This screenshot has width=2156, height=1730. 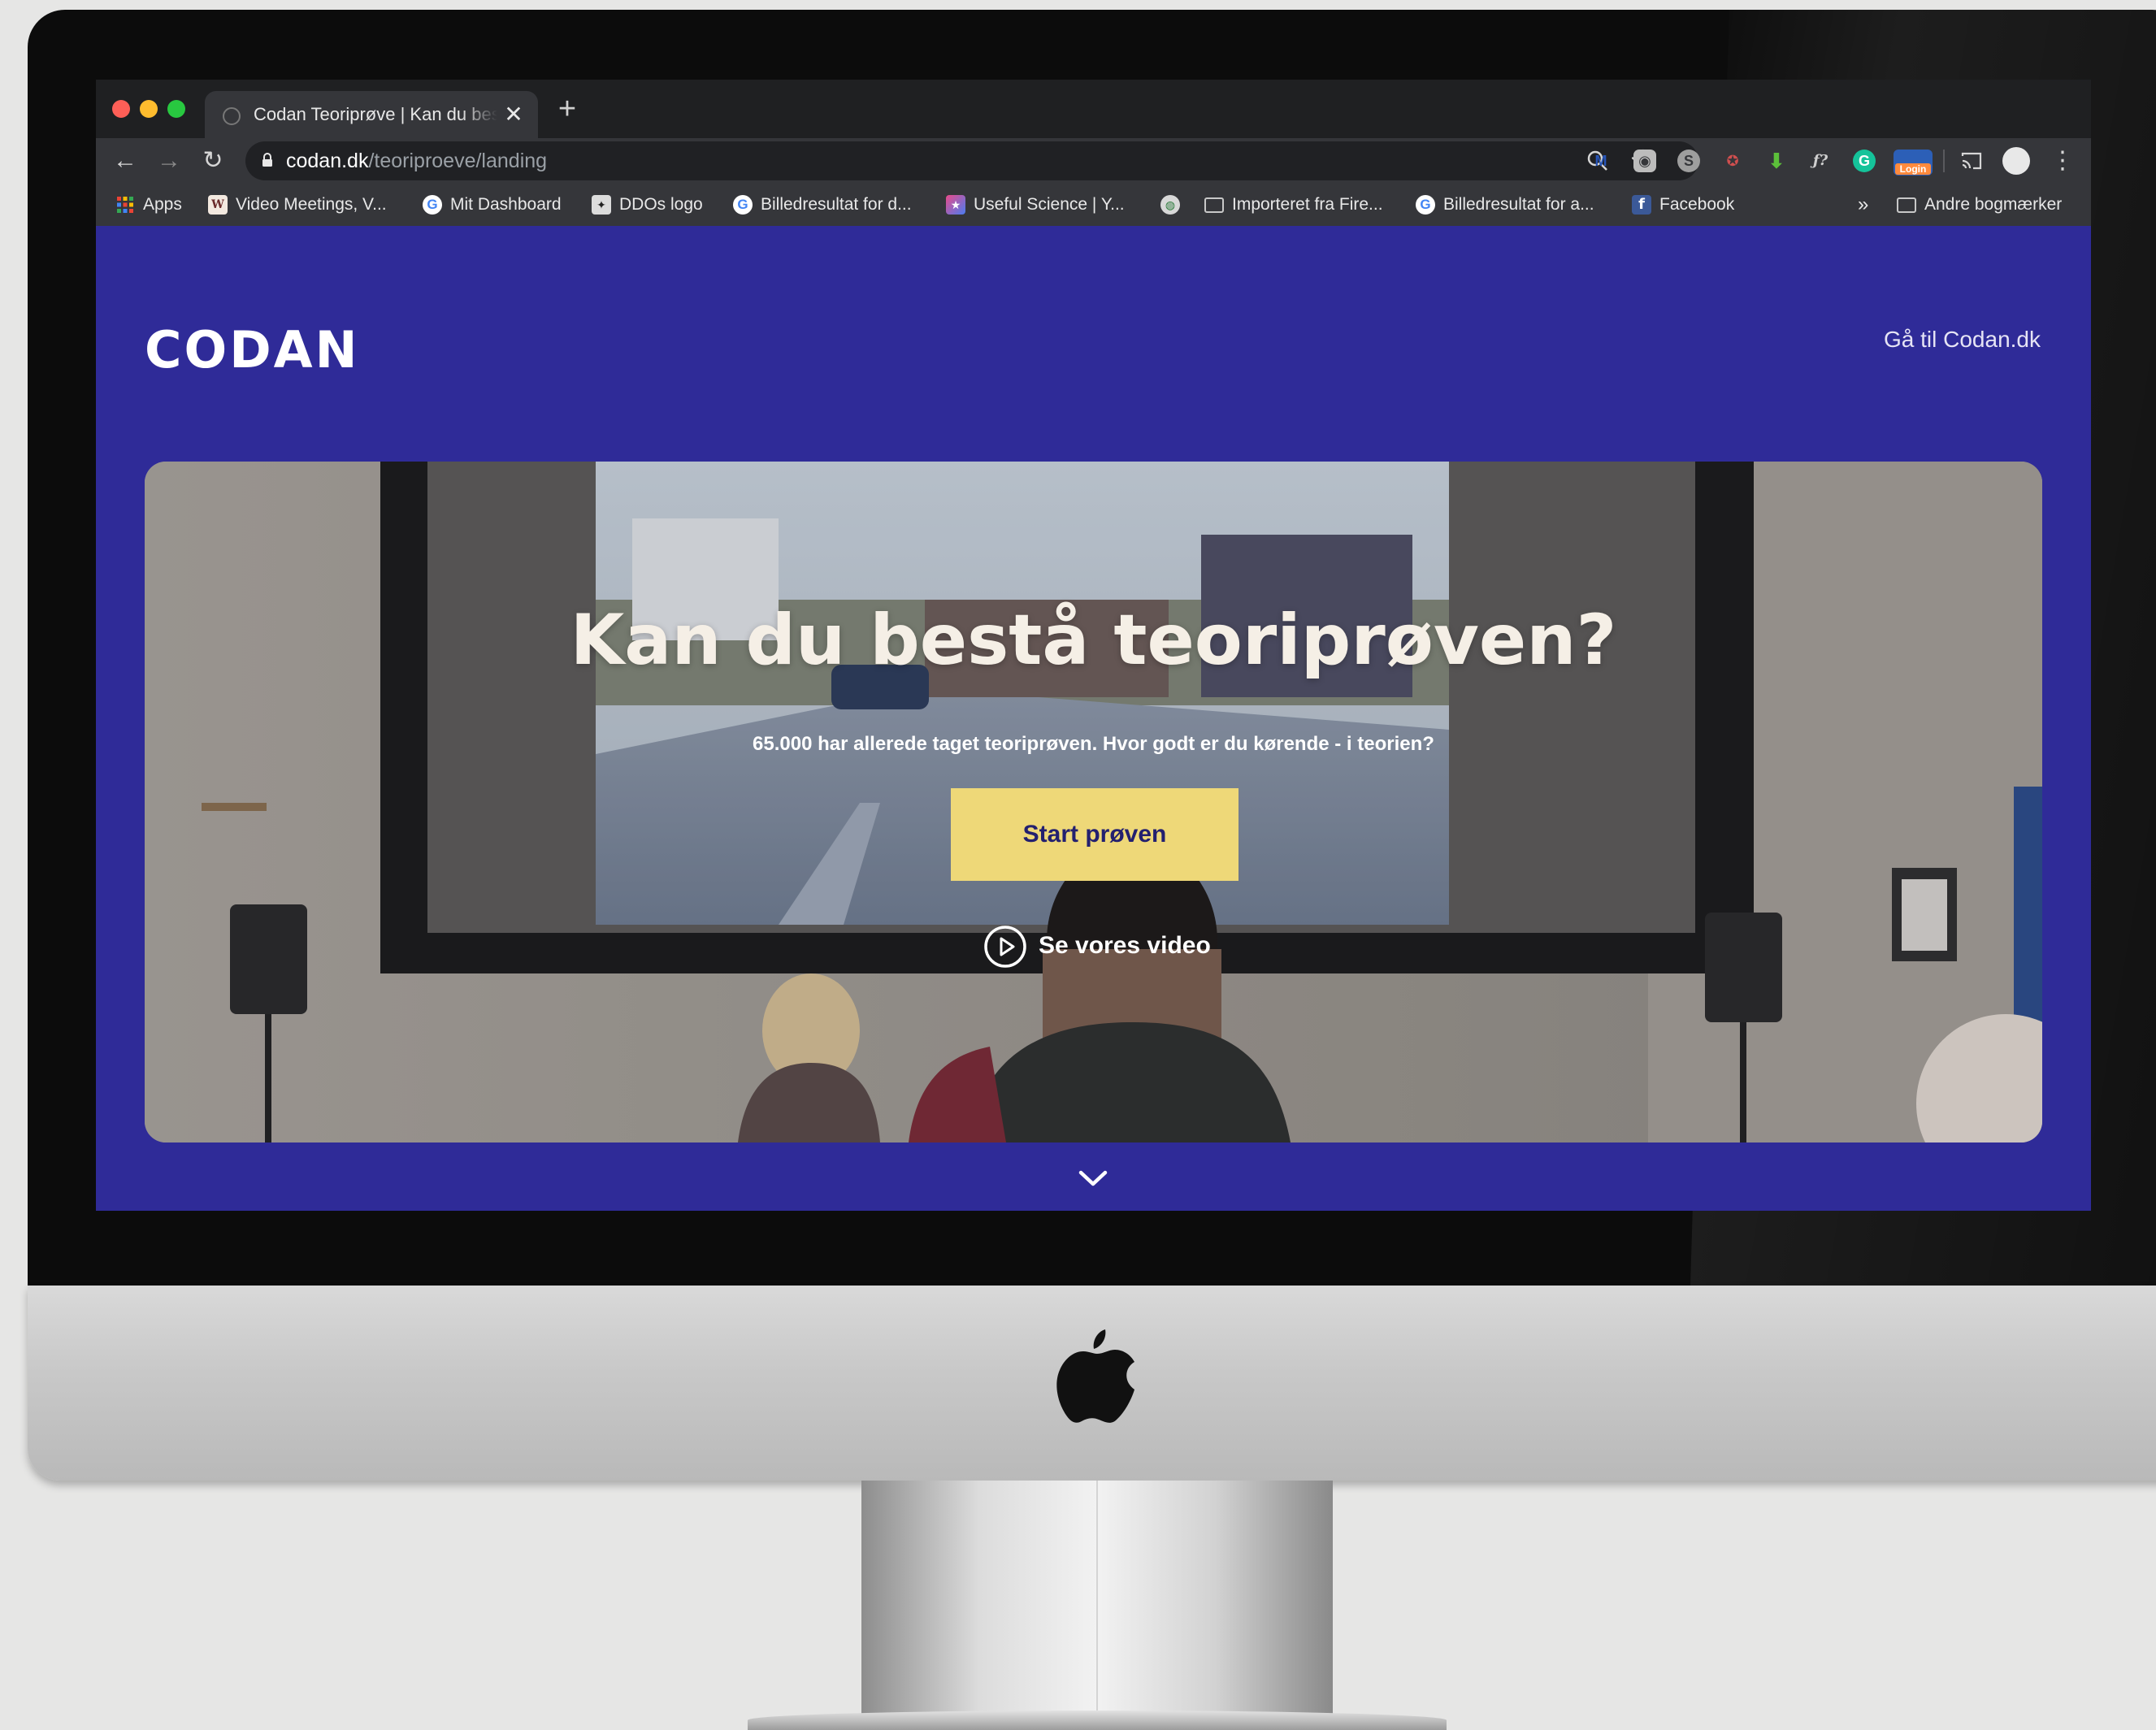 I want to click on useful-science-icon: ★, so click(x=956, y=205).